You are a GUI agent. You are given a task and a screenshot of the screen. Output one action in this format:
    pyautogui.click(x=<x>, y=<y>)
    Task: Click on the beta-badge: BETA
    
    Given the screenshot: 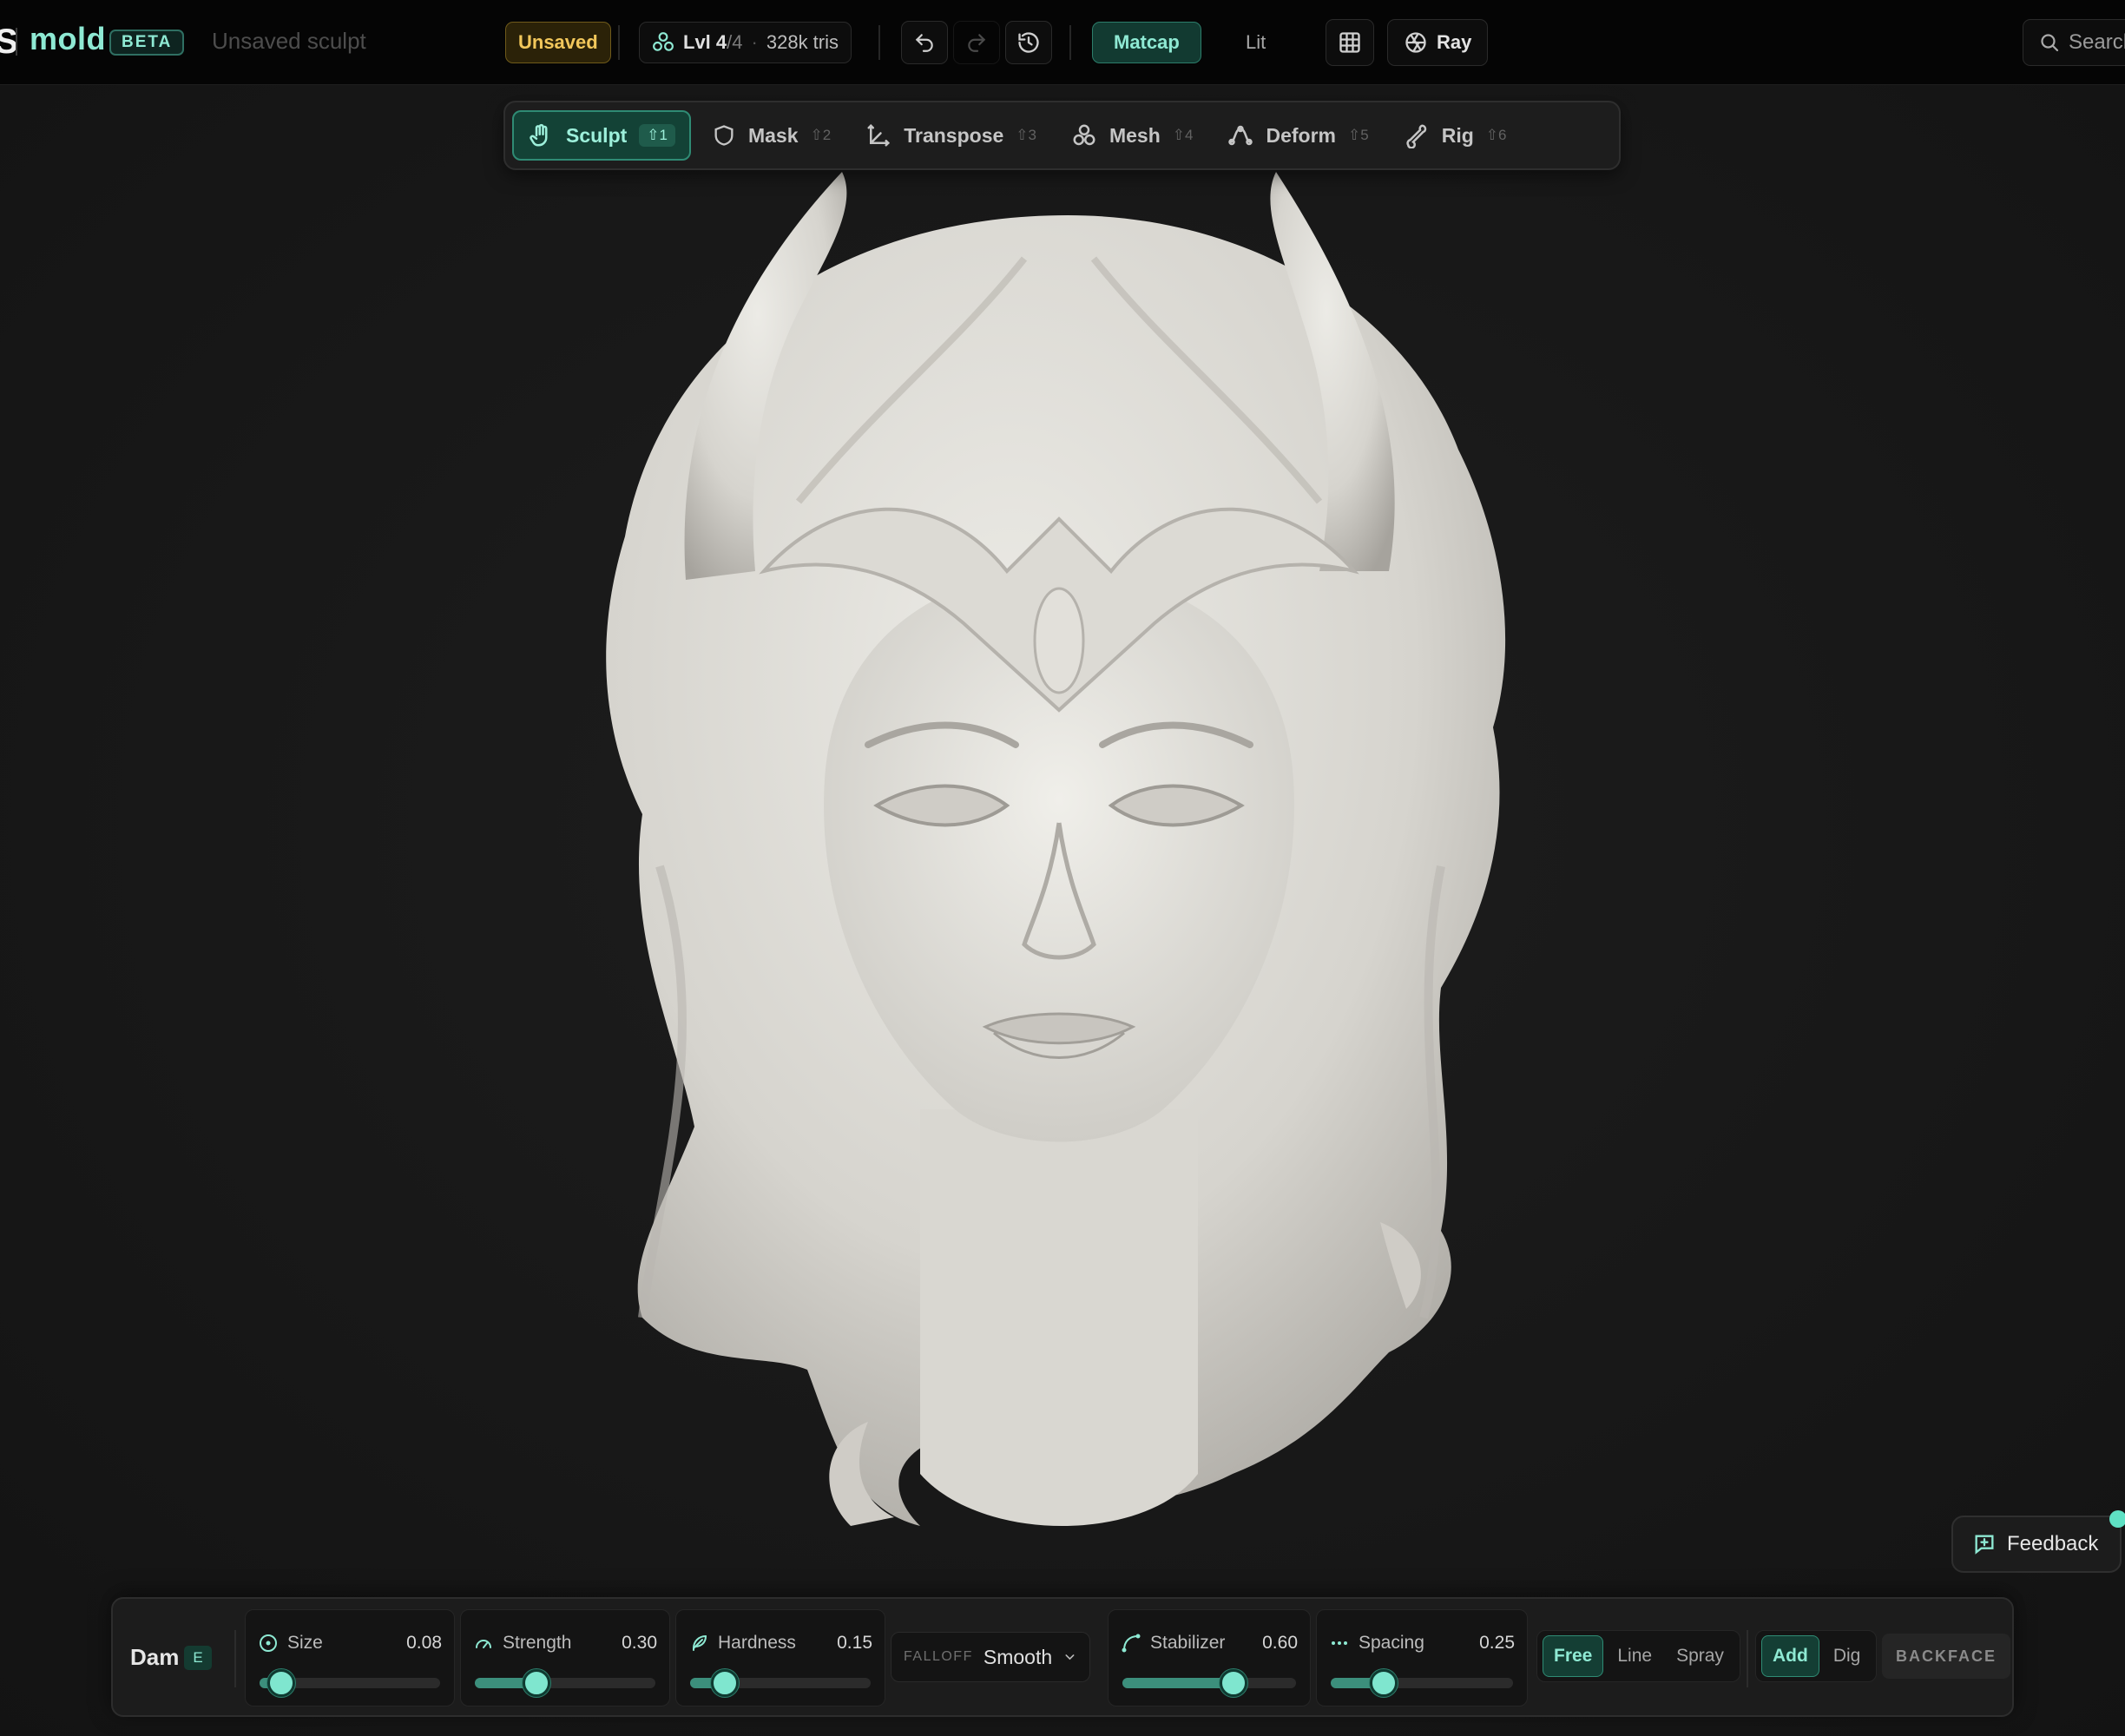 What is the action you would take?
    pyautogui.click(x=147, y=43)
    